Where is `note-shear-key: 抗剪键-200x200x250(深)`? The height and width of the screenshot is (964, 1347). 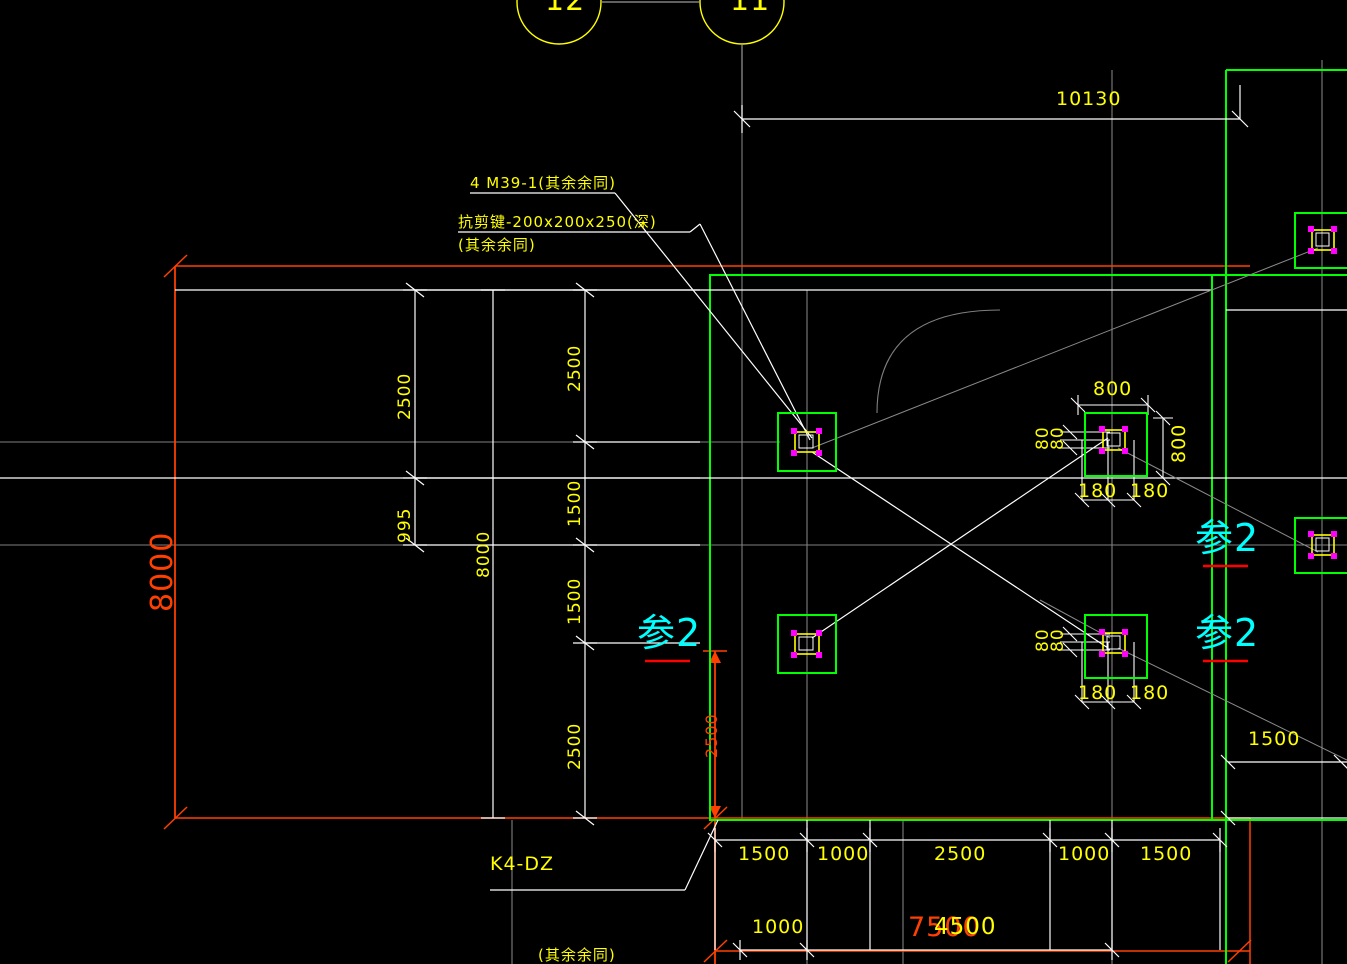 note-shear-key: 抗剪键-200x200x250(深) is located at coordinates (557, 222).